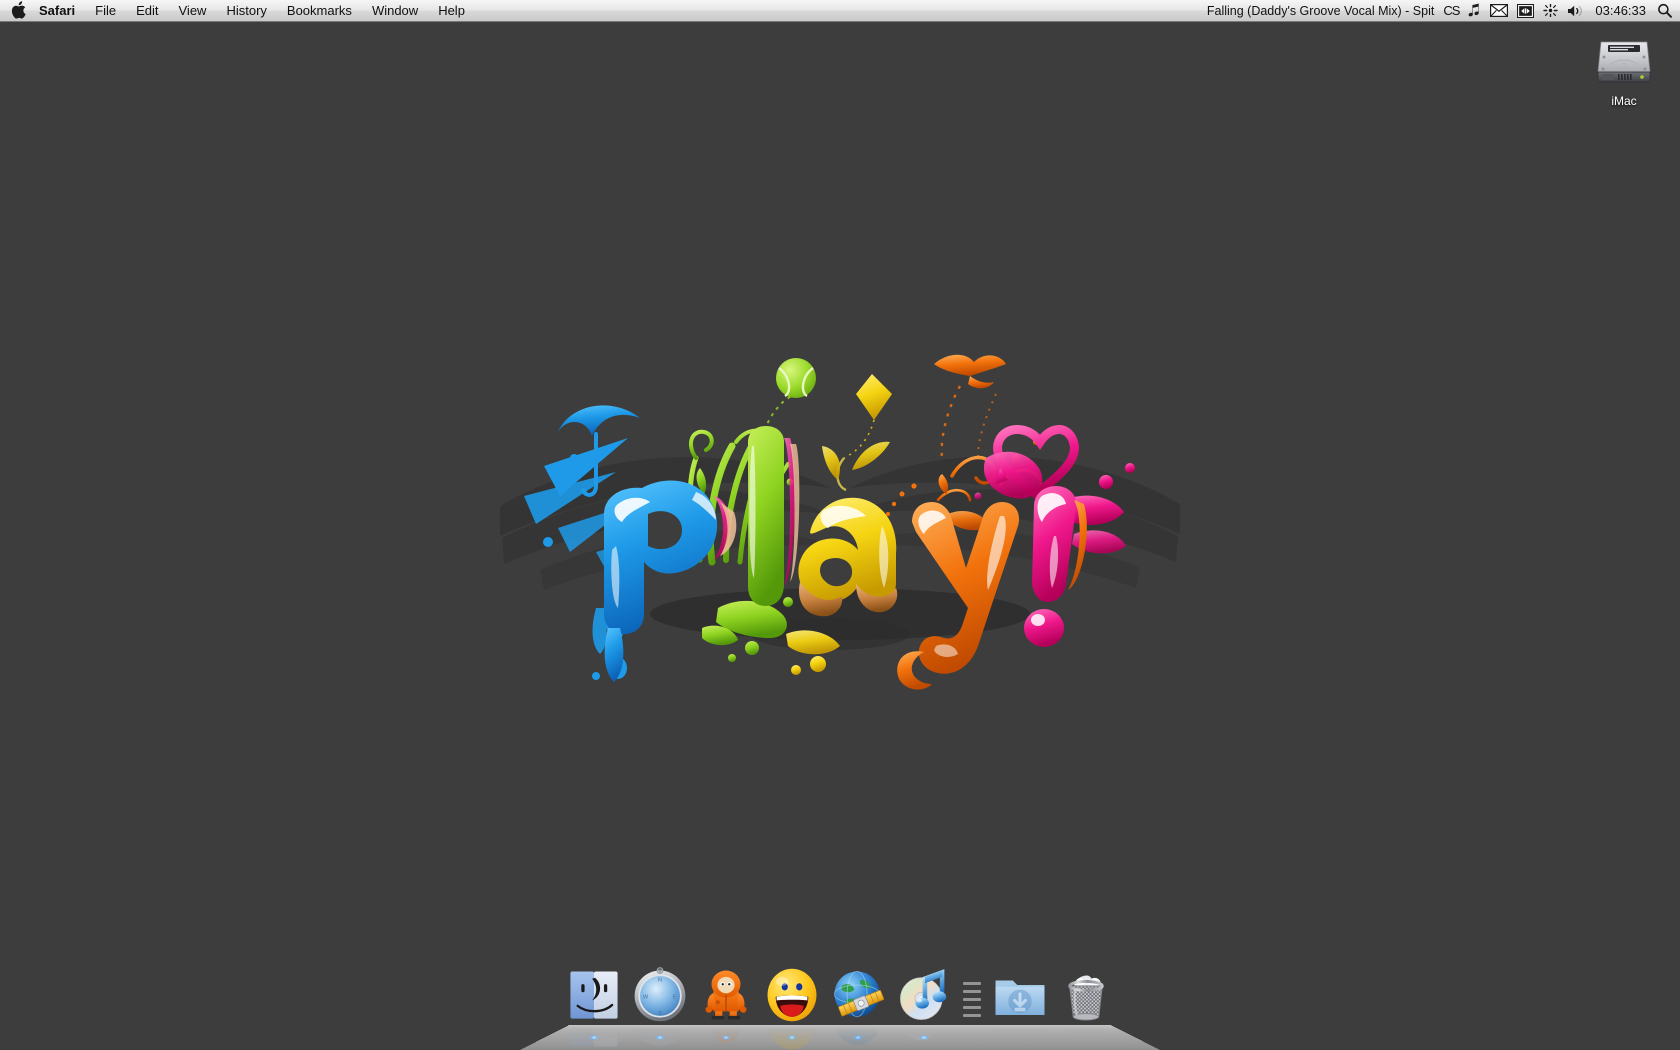 The width and height of the screenshot is (1680, 1050). I want to click on dock-item-downloads, so click(1020, 999).